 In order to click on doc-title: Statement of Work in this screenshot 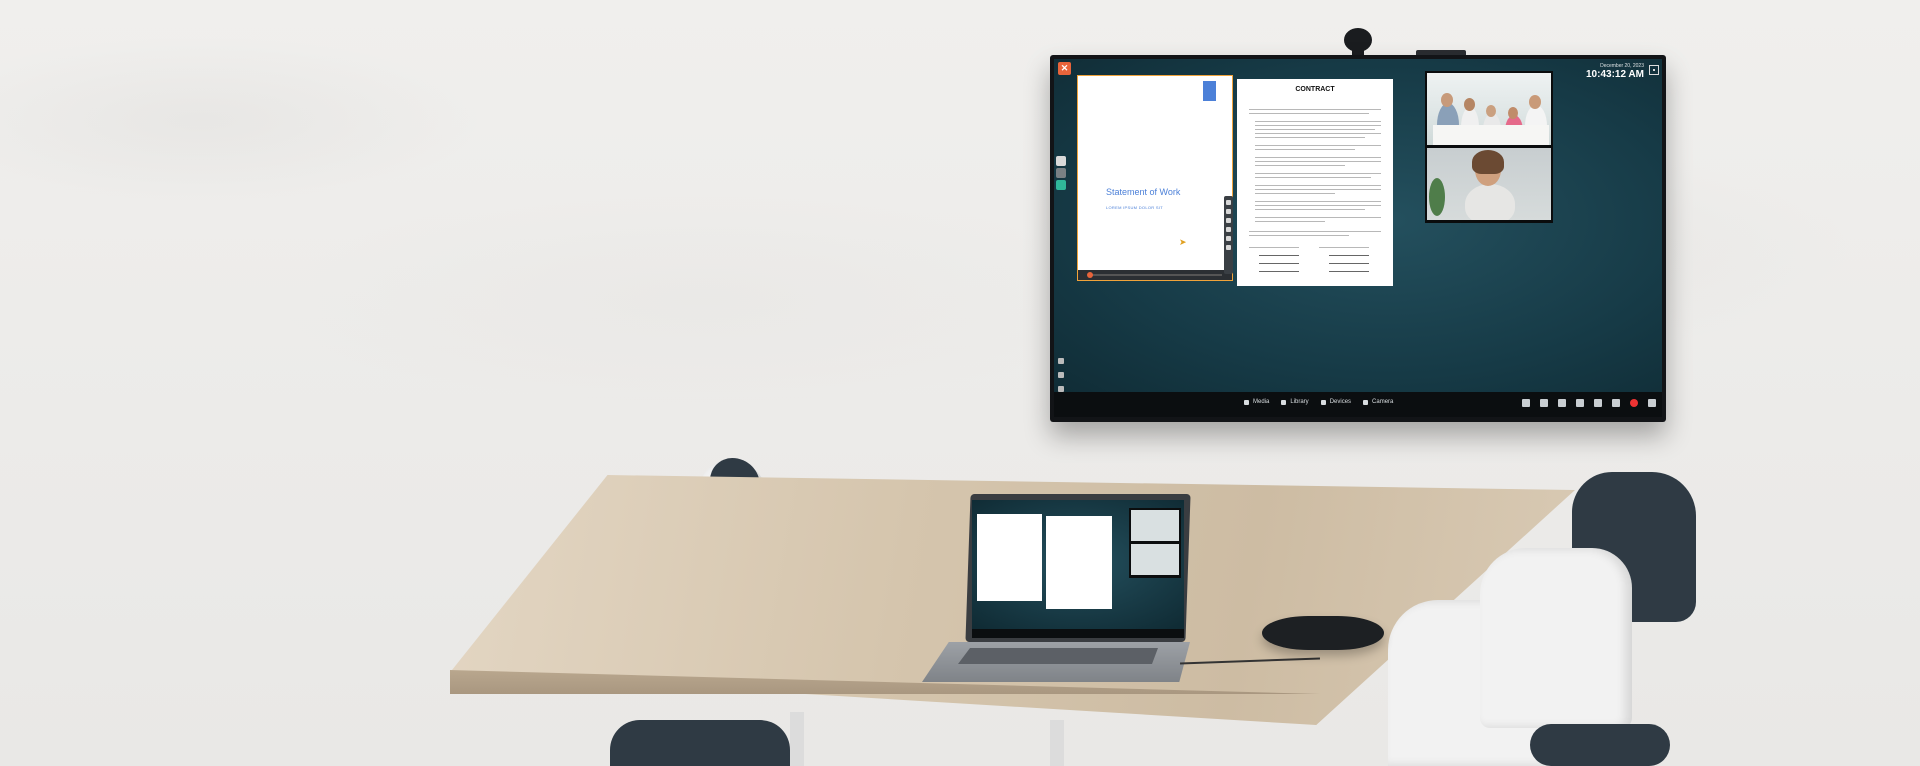, I will do `click(1143, 192)`.